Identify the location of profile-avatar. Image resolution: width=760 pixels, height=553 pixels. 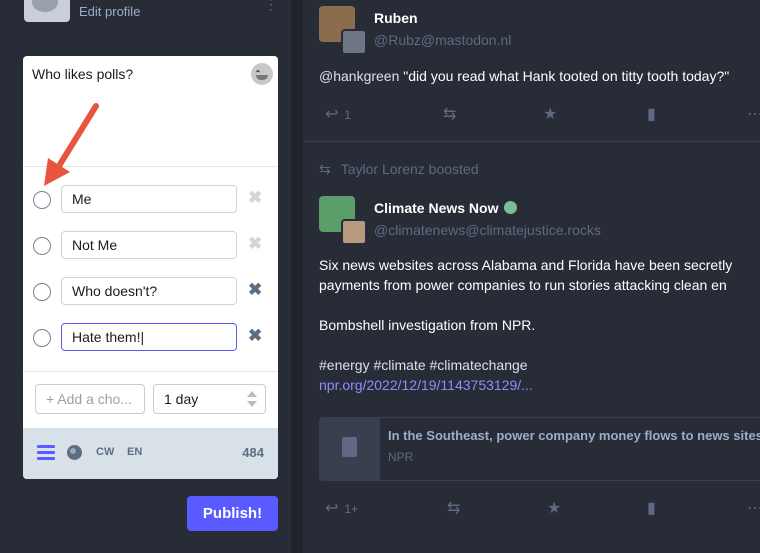
(47, 11).